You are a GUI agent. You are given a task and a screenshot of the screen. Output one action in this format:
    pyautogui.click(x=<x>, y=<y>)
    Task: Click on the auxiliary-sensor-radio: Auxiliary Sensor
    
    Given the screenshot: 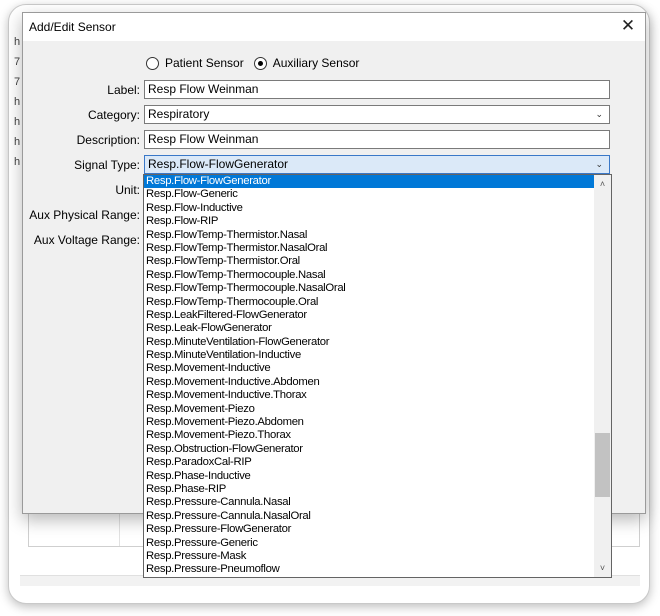 What is the action you would take?
    pyautogui.click(x=306, y=63)
    